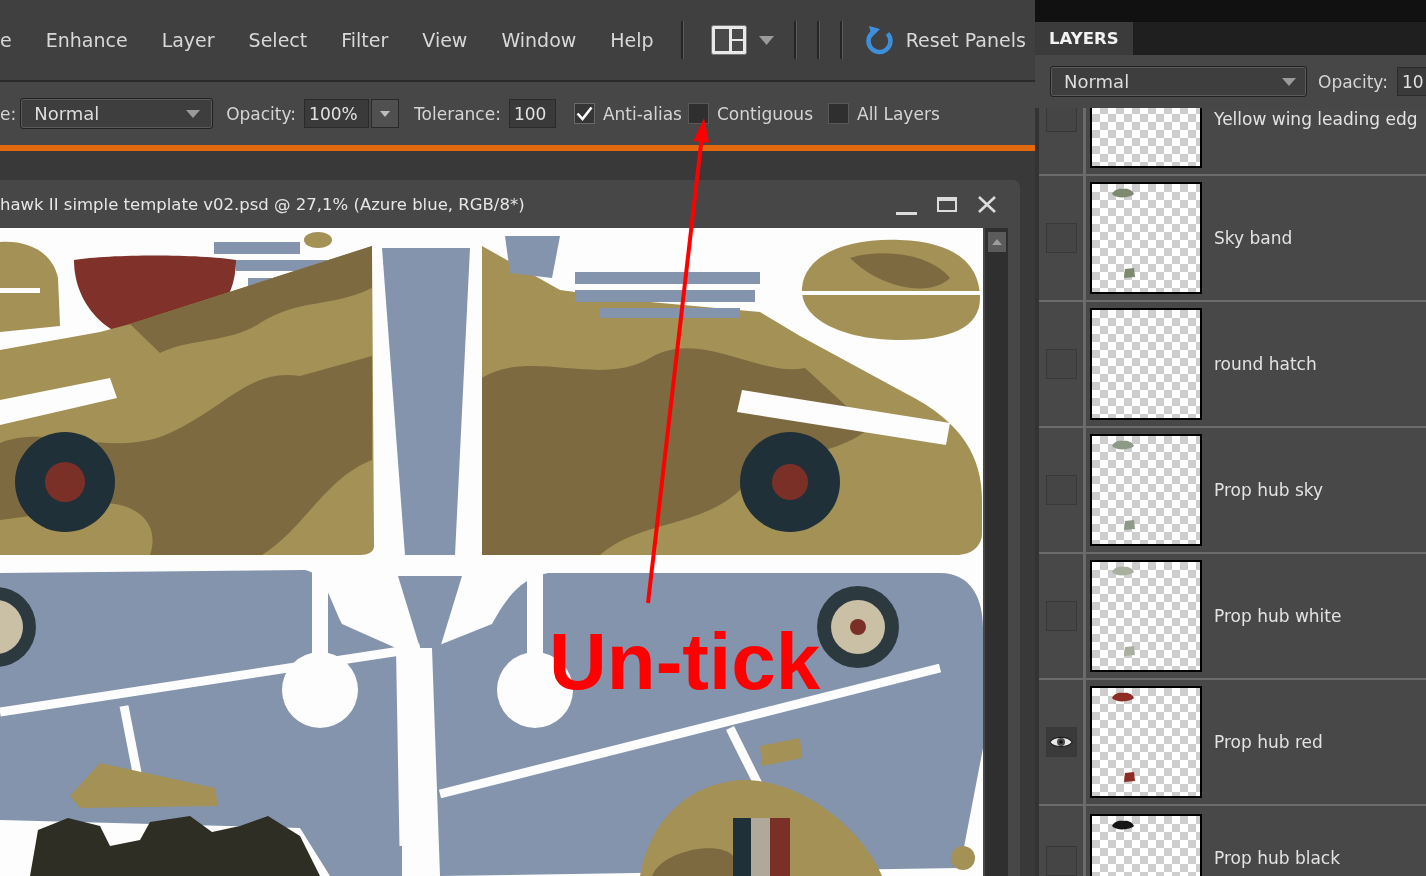 The image size is (1426, 876). Describe the element at coordinates (8, 113) in the screenshot. I see `mode-label: e:` at that location.